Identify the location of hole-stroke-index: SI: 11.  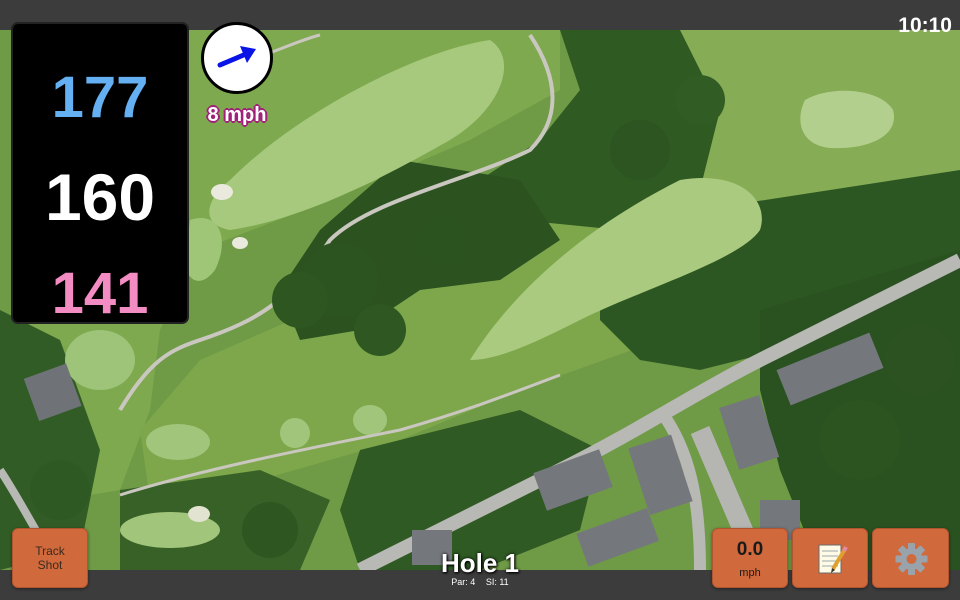
(497, 582).